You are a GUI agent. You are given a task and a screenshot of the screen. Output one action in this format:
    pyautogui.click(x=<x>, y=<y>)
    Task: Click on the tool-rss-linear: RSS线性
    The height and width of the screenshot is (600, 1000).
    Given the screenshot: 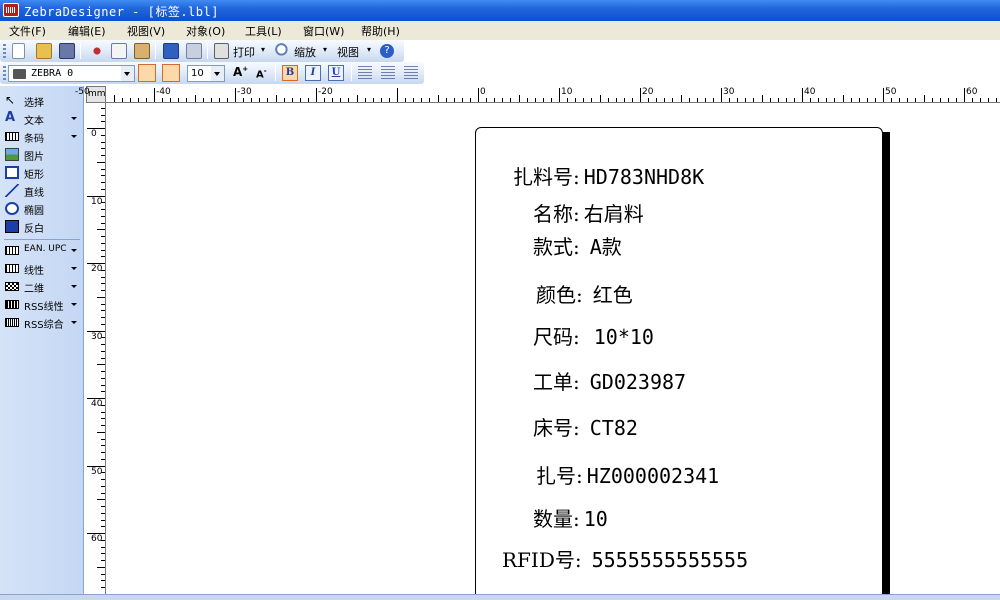 What is the action you would take?
    pyautogui.click(x=42, y=304)
    